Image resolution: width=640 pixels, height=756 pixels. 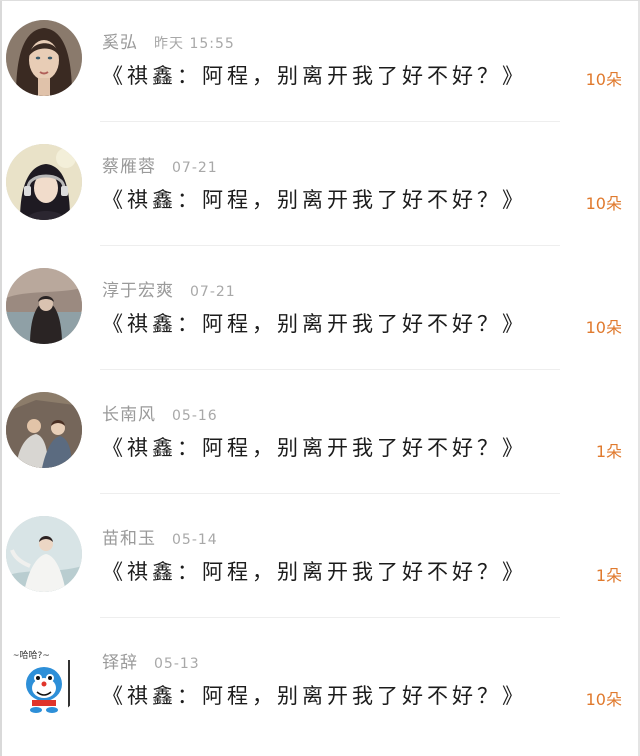 What do you see at coordinates (120, 663) in the screenshot?
I see `user-name: 铎辞` at bounding box center [120, 663].